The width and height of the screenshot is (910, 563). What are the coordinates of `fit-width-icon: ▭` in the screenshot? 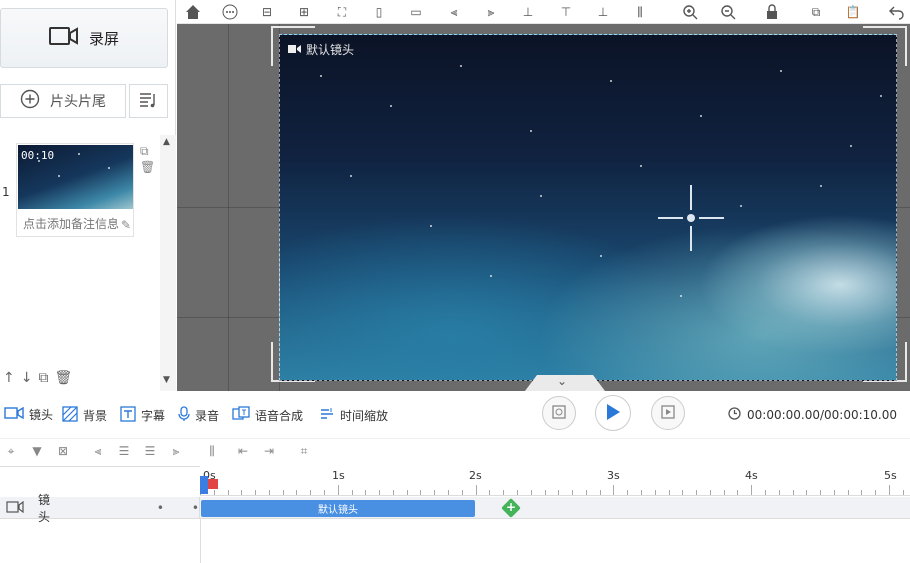 It's located at (416, 12).